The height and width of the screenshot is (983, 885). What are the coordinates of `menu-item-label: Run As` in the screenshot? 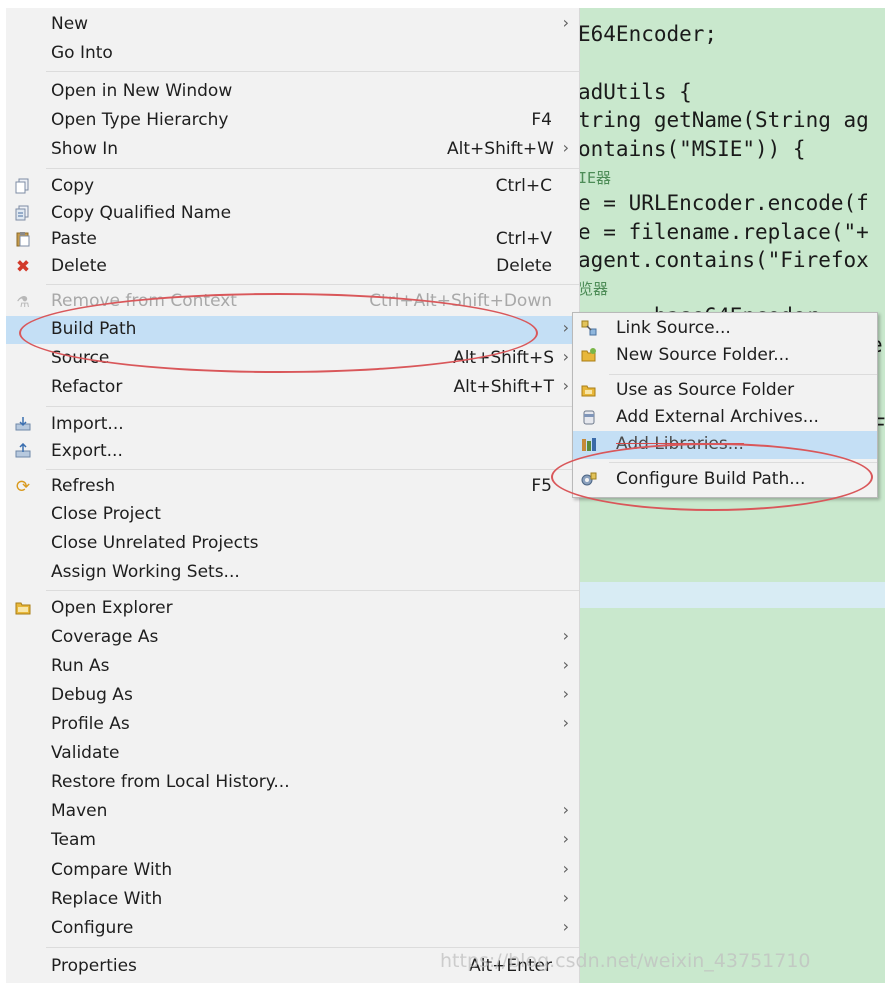 It's located at (80, 666).